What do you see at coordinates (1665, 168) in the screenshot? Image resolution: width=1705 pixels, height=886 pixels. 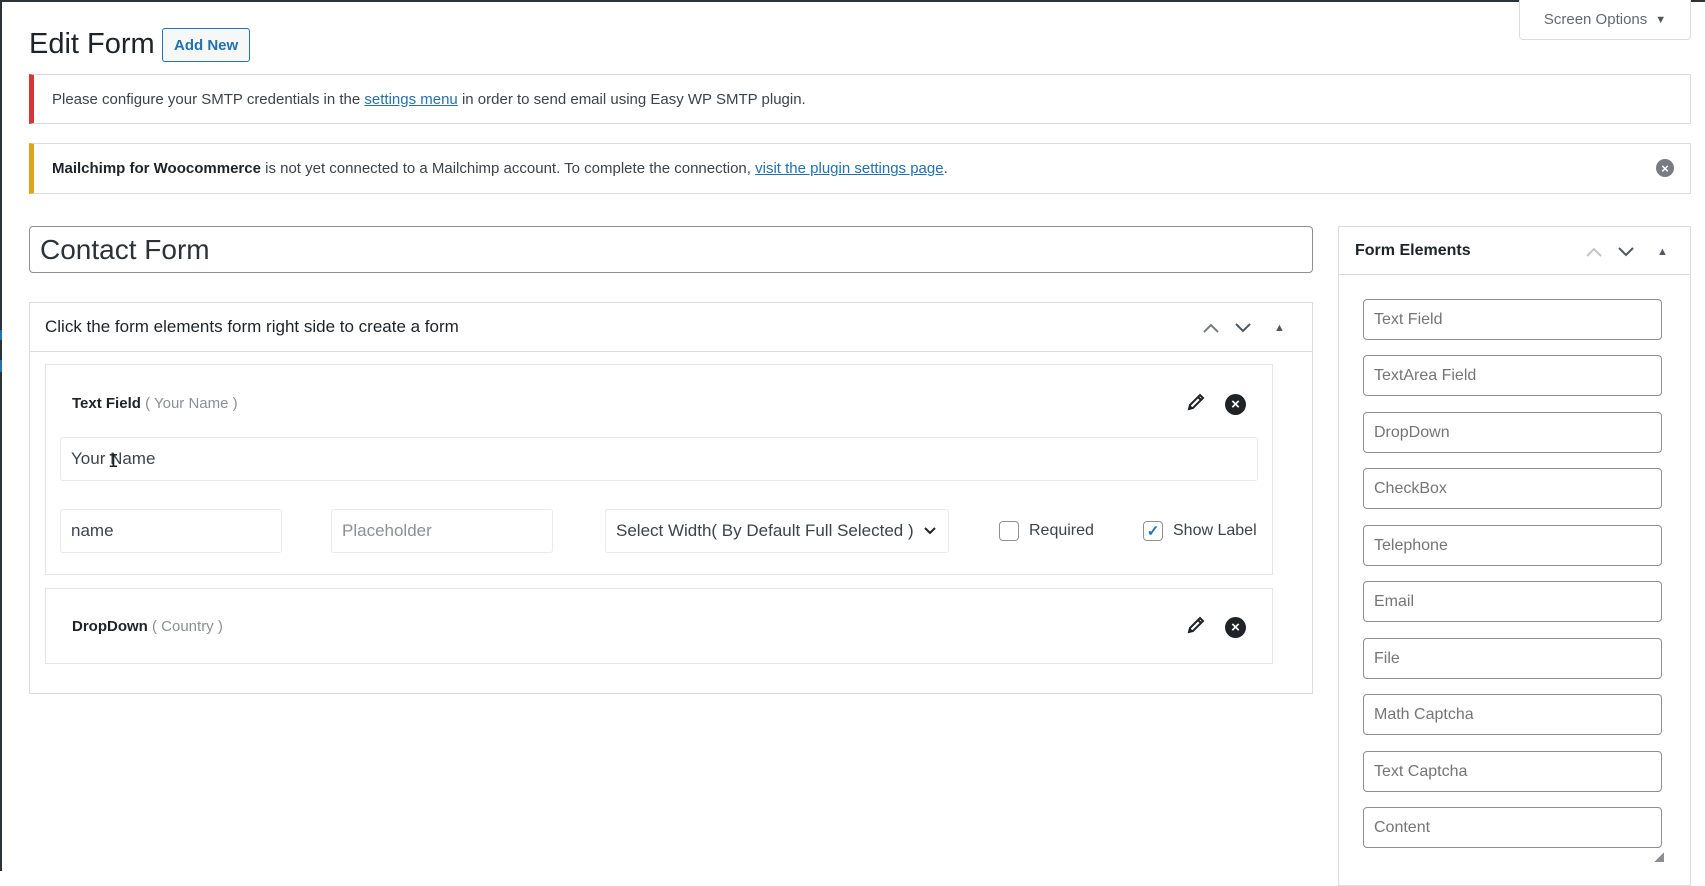 I see `dismiss-notice-icon: ×` at bounding box center [1665, 168].